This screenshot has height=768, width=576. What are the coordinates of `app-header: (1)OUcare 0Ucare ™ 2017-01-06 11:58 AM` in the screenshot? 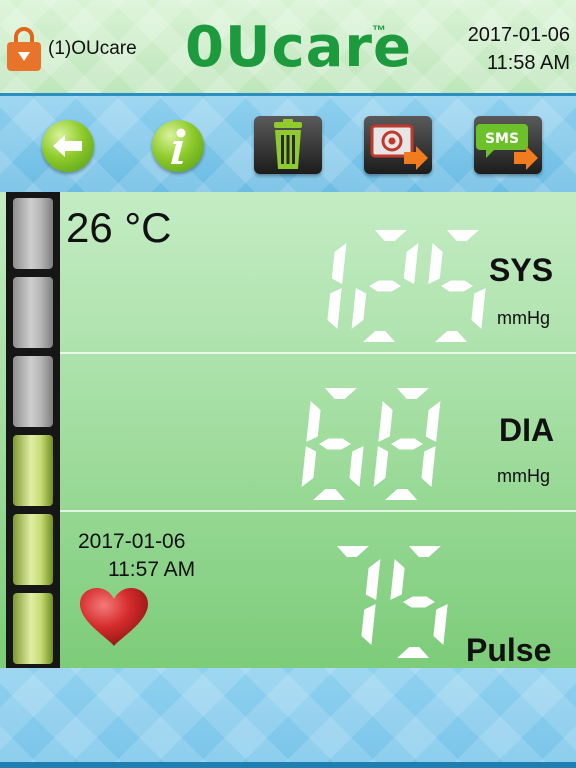 It's located at (288, 48).